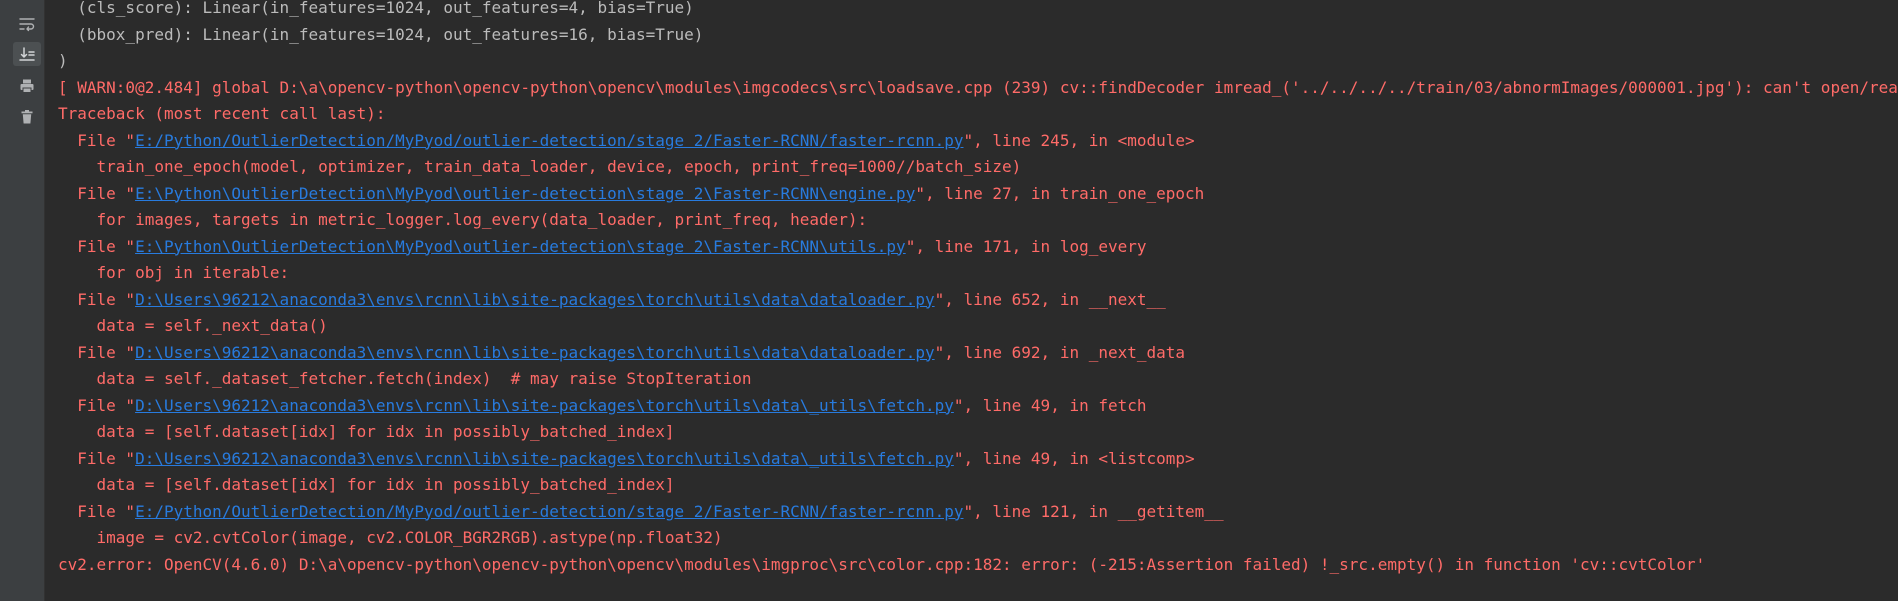 The width and height of the screenshot is (1898, 601). Describe the element at coordinates (193, 325) in the screenshot. I see `console-text: data = self._next_data()` at that location.